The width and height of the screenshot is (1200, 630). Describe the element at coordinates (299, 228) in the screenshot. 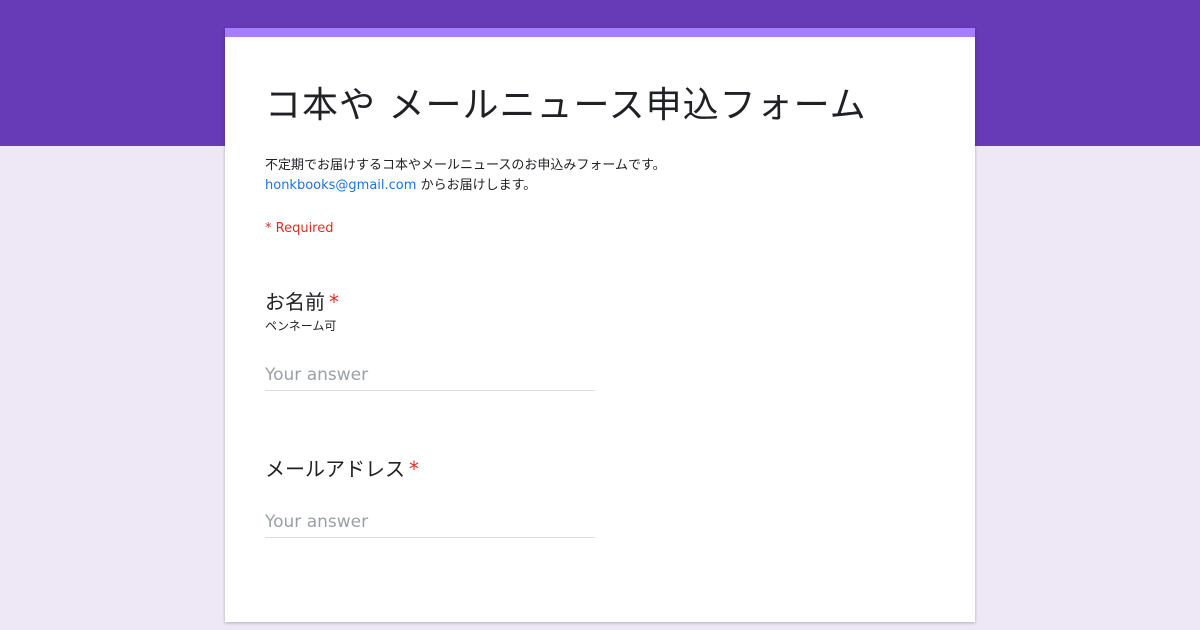

I see `required-note: * Required` at that location.